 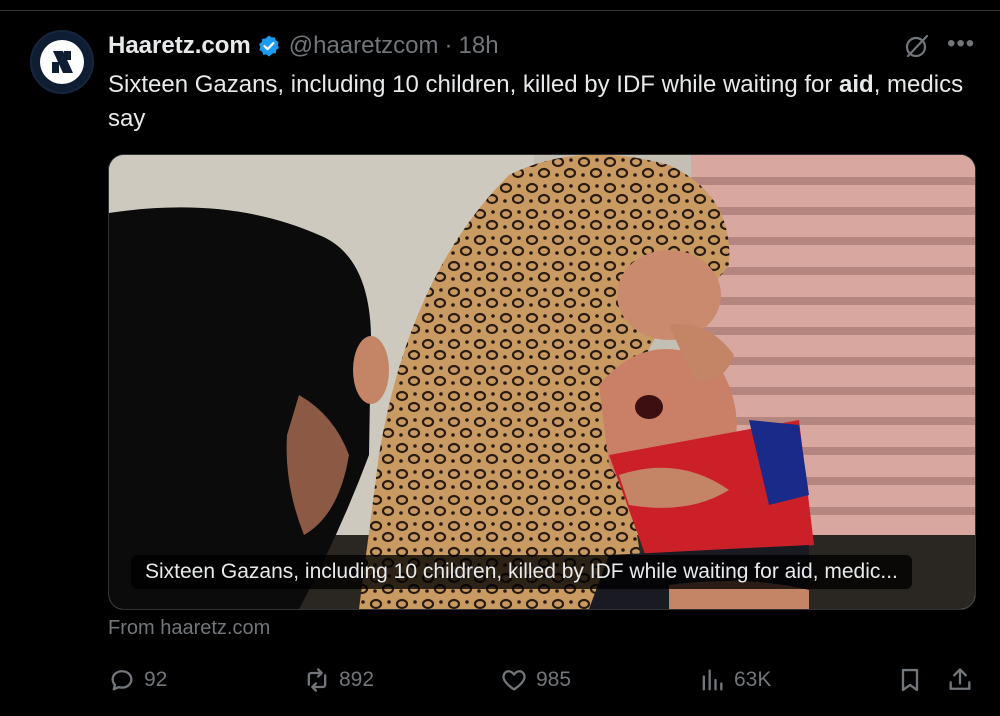 I want to click on reply-button: 92, so click(x=137, y=680).